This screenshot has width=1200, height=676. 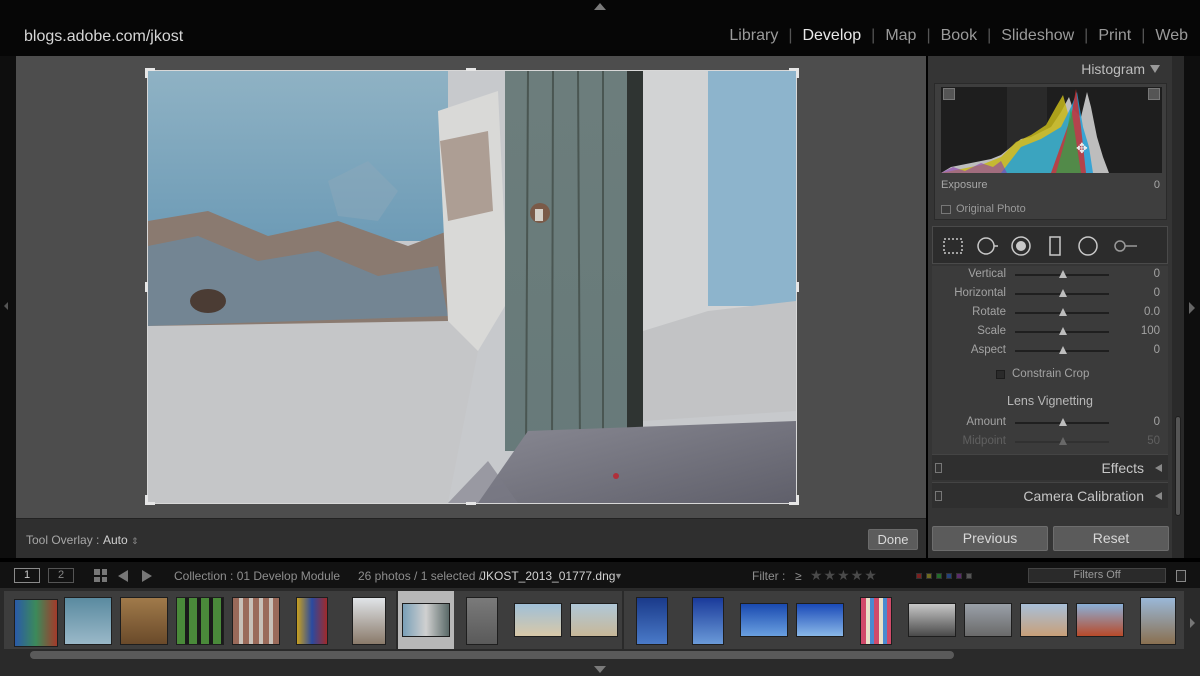 I want to click on module-develop: Develop, so click(x=831, y=36).